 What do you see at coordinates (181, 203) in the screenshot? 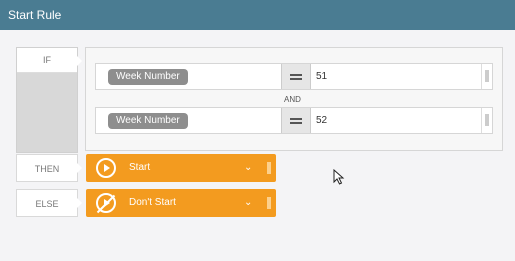
I see `else-action-dropdown: Don't Start ⌄` at bounding box center [181, 203].